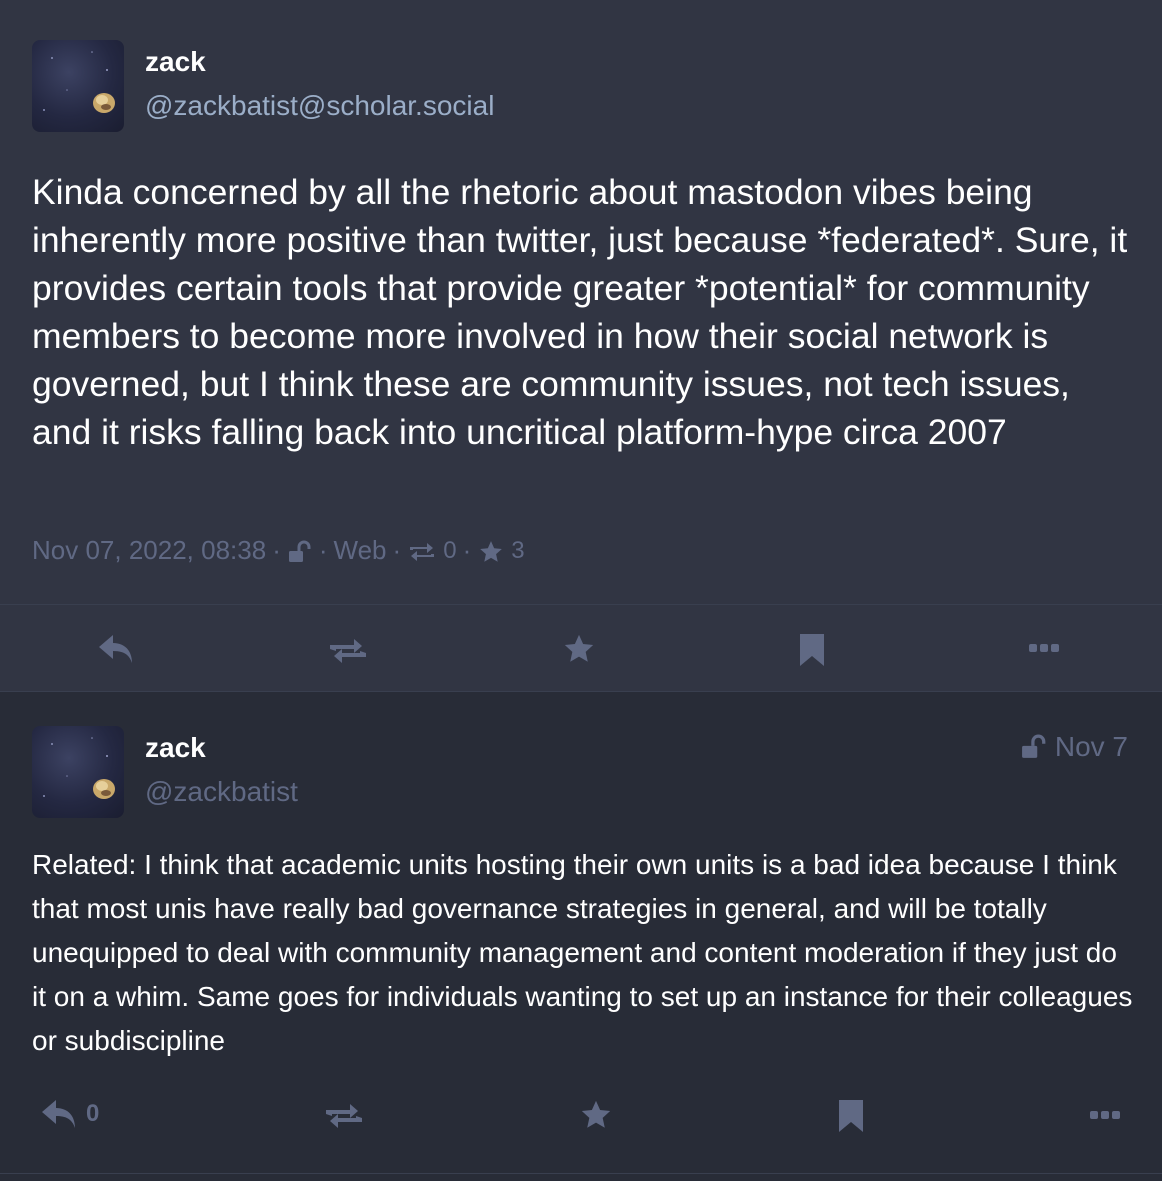  What do you see at coordinates (449, 551) in the screenshot?
I see `reblog-count: 0` at bounding box center [449, 551].